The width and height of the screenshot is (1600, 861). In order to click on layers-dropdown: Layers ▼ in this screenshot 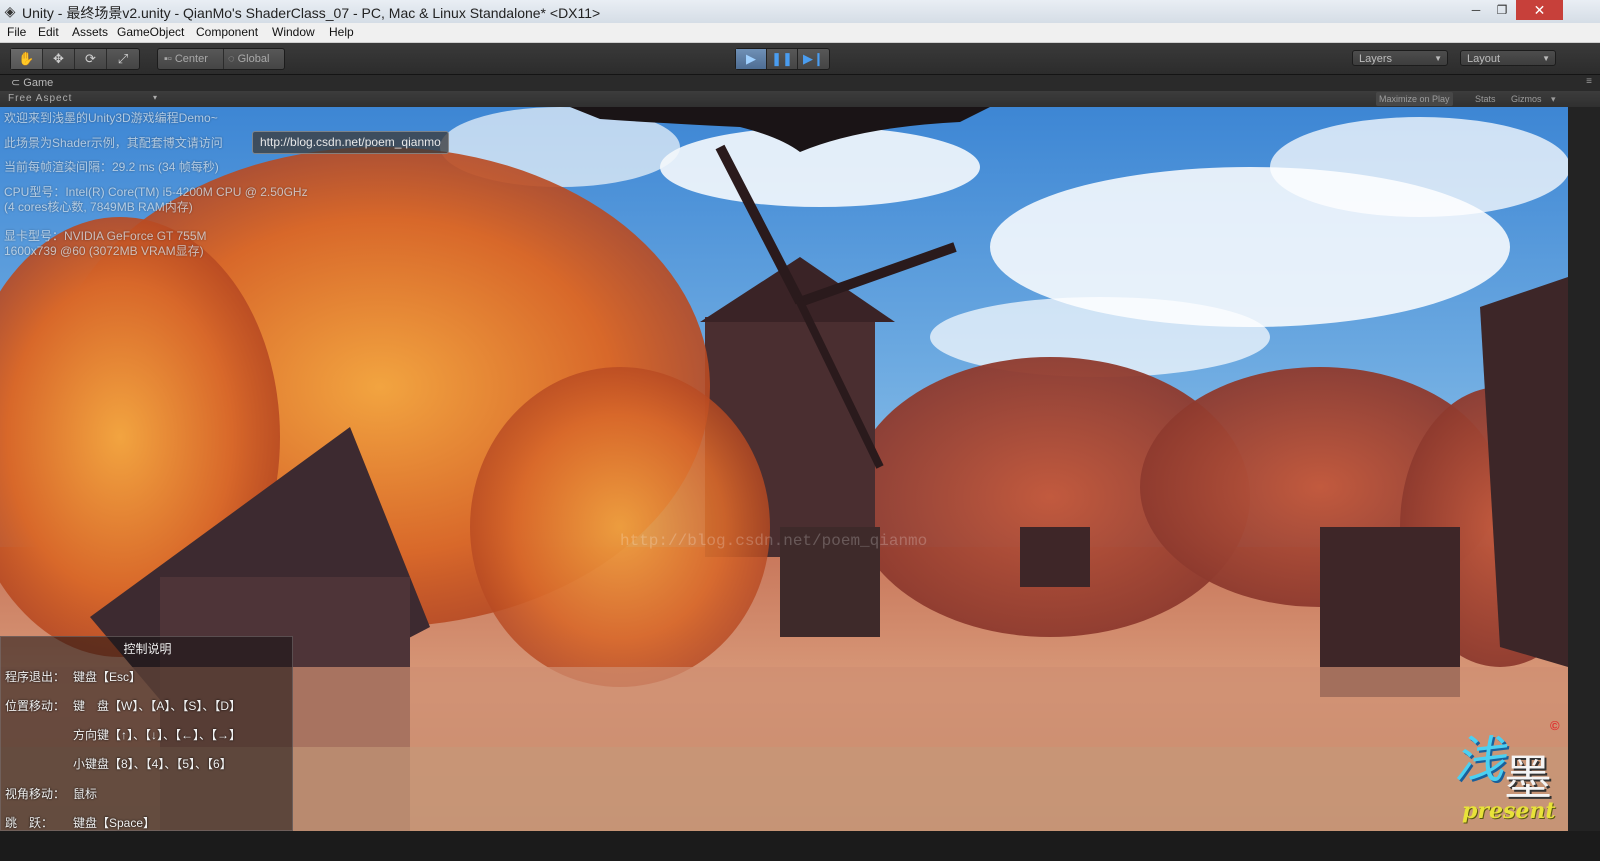, I will do `click(1400, 58)`.